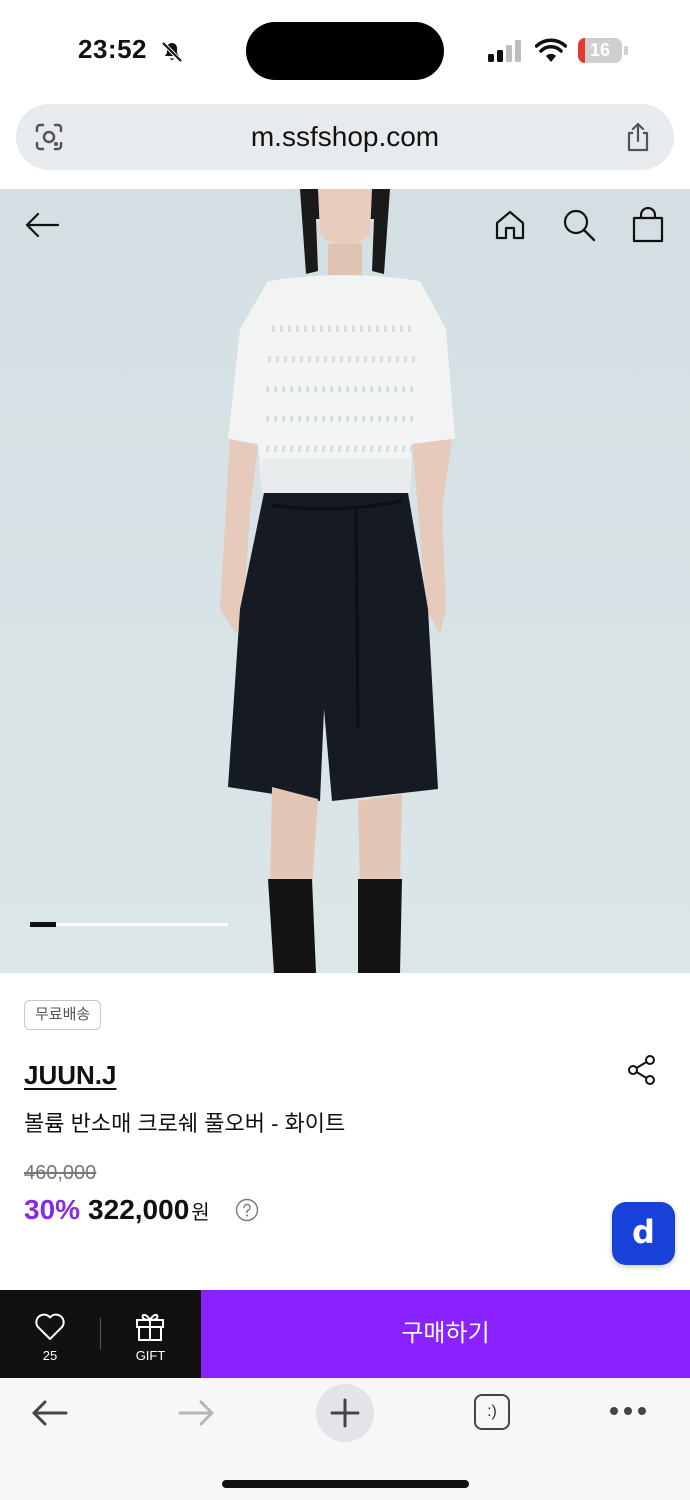  Describe the element at coordinates (510, 225) in the screenshot. I see `home-icon` at that location.